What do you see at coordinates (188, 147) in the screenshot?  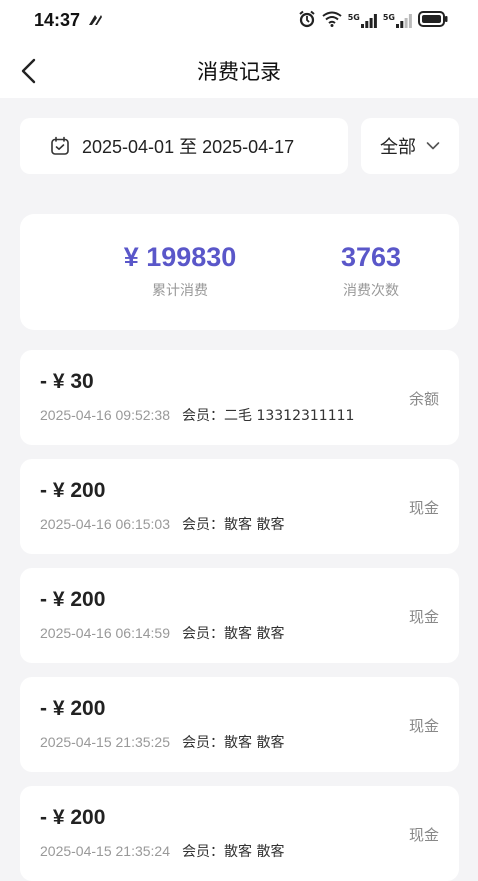 I see `date-range-text: 2025-04-01 至 2025-04-17` at bounding box center [188, 147].